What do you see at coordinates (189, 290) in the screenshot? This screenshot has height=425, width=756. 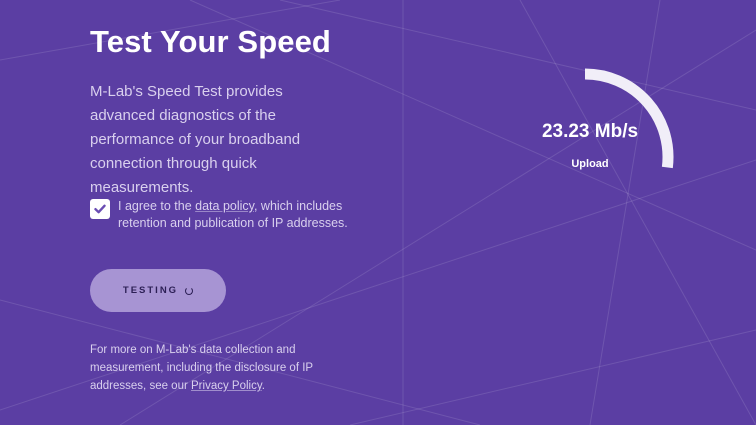 I see `loading-spinner-icon` at bounding box center [189, 290].